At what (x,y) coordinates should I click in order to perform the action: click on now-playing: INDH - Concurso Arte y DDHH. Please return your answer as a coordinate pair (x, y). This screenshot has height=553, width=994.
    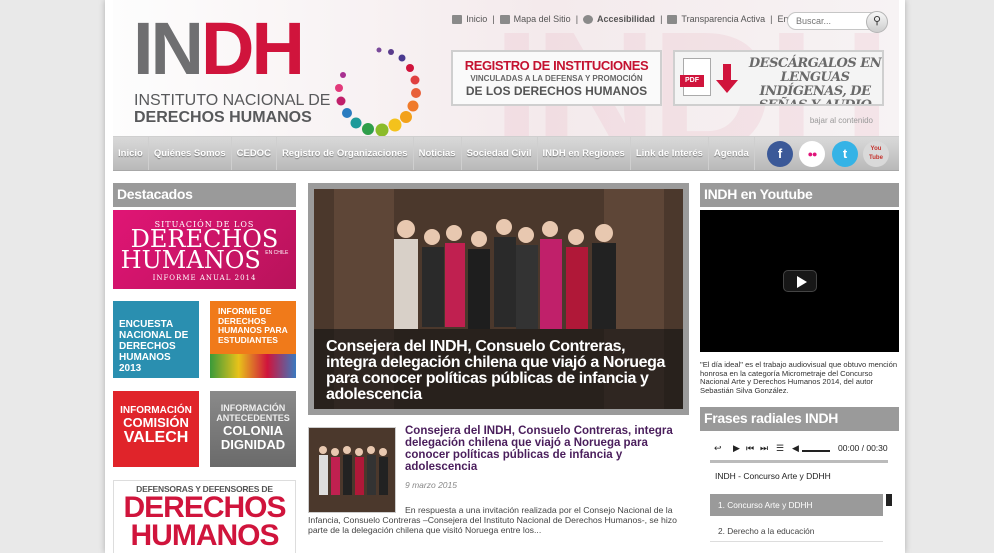
    Looking at the image, I should click on (773, 476).